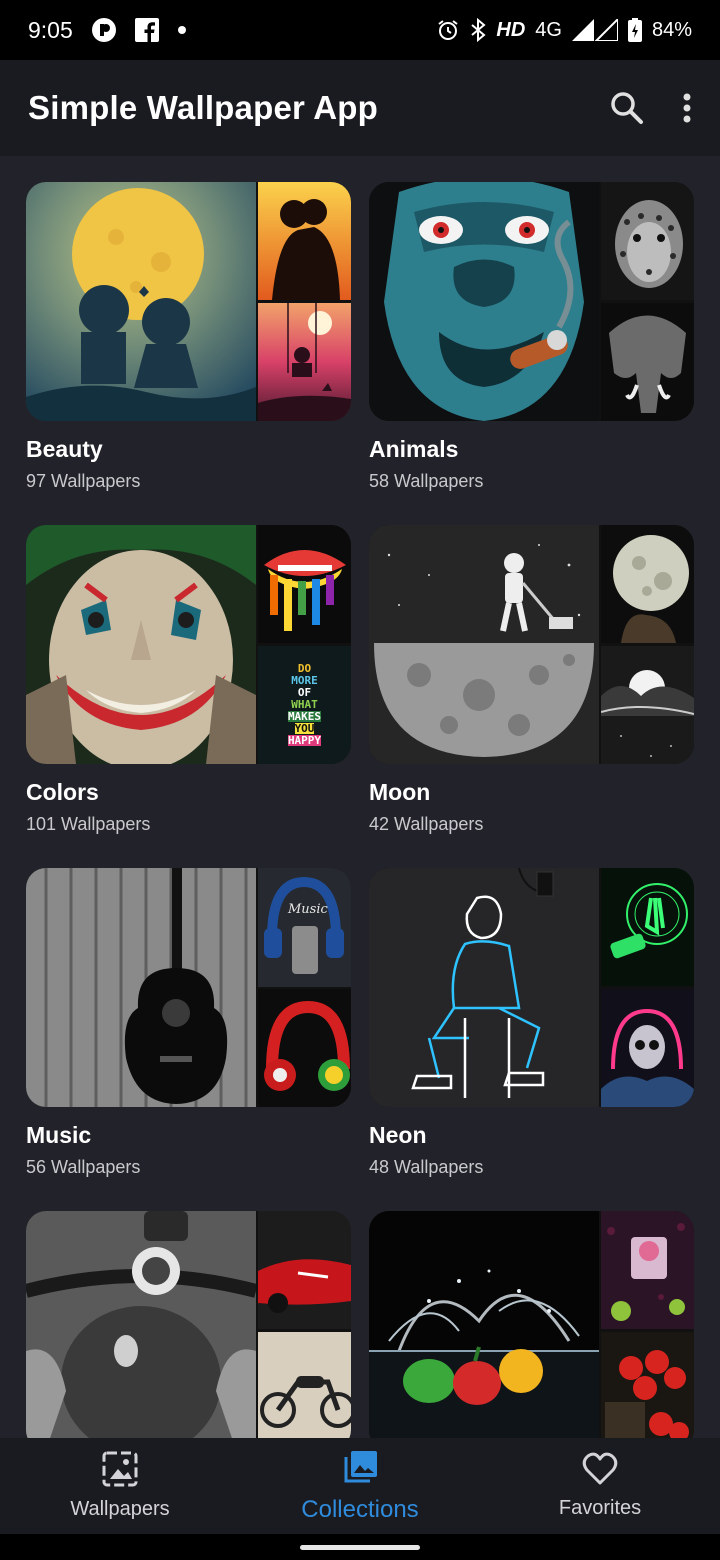 The height and width of the screenshot is (1560, 720). I want to click on thumbnail-motorcycle-tank, so click(141, 1324).